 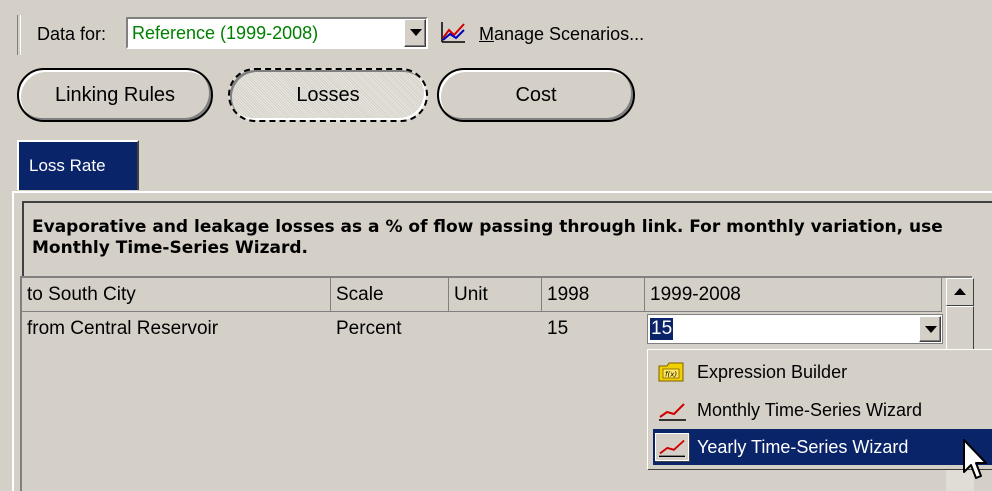 I want to click on cost-button: Cost, so click(x=536, y=95).